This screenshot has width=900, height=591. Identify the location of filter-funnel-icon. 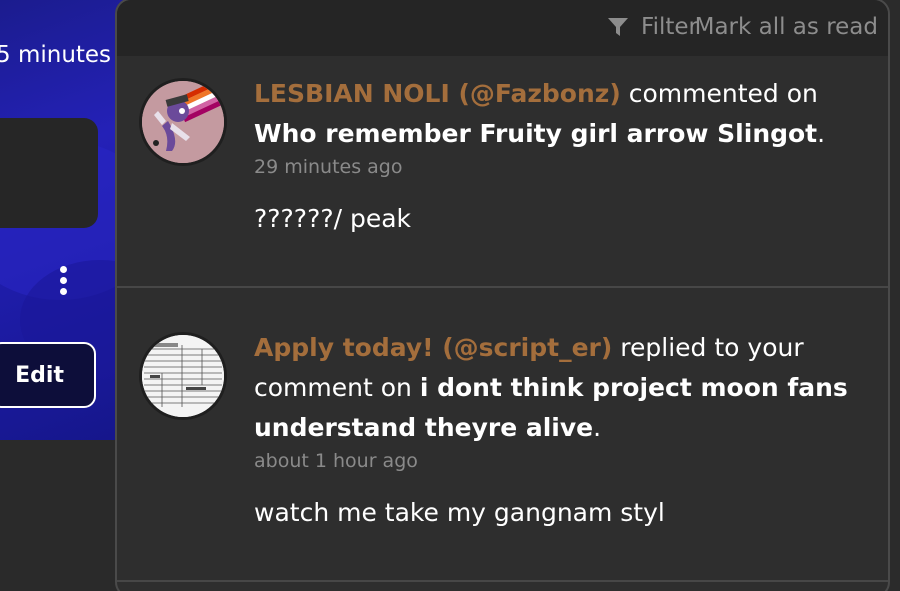
(618, 27).